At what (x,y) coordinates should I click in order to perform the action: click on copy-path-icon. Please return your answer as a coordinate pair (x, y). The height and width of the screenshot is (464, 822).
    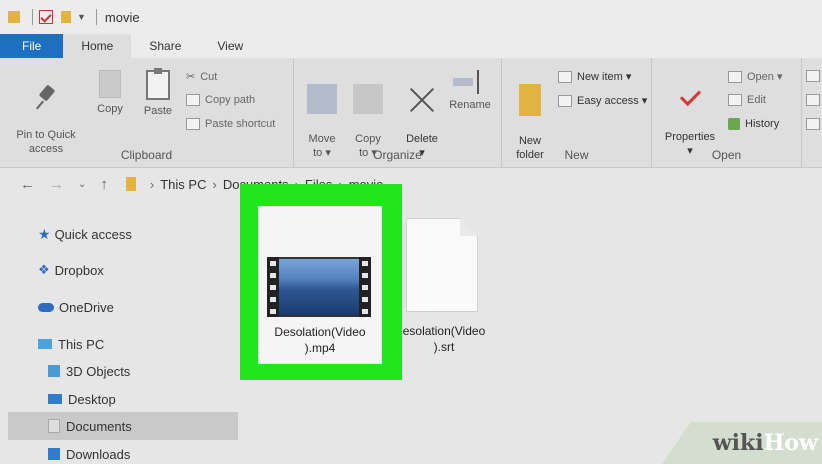
    Looking at the image, I should click on (193, 100).